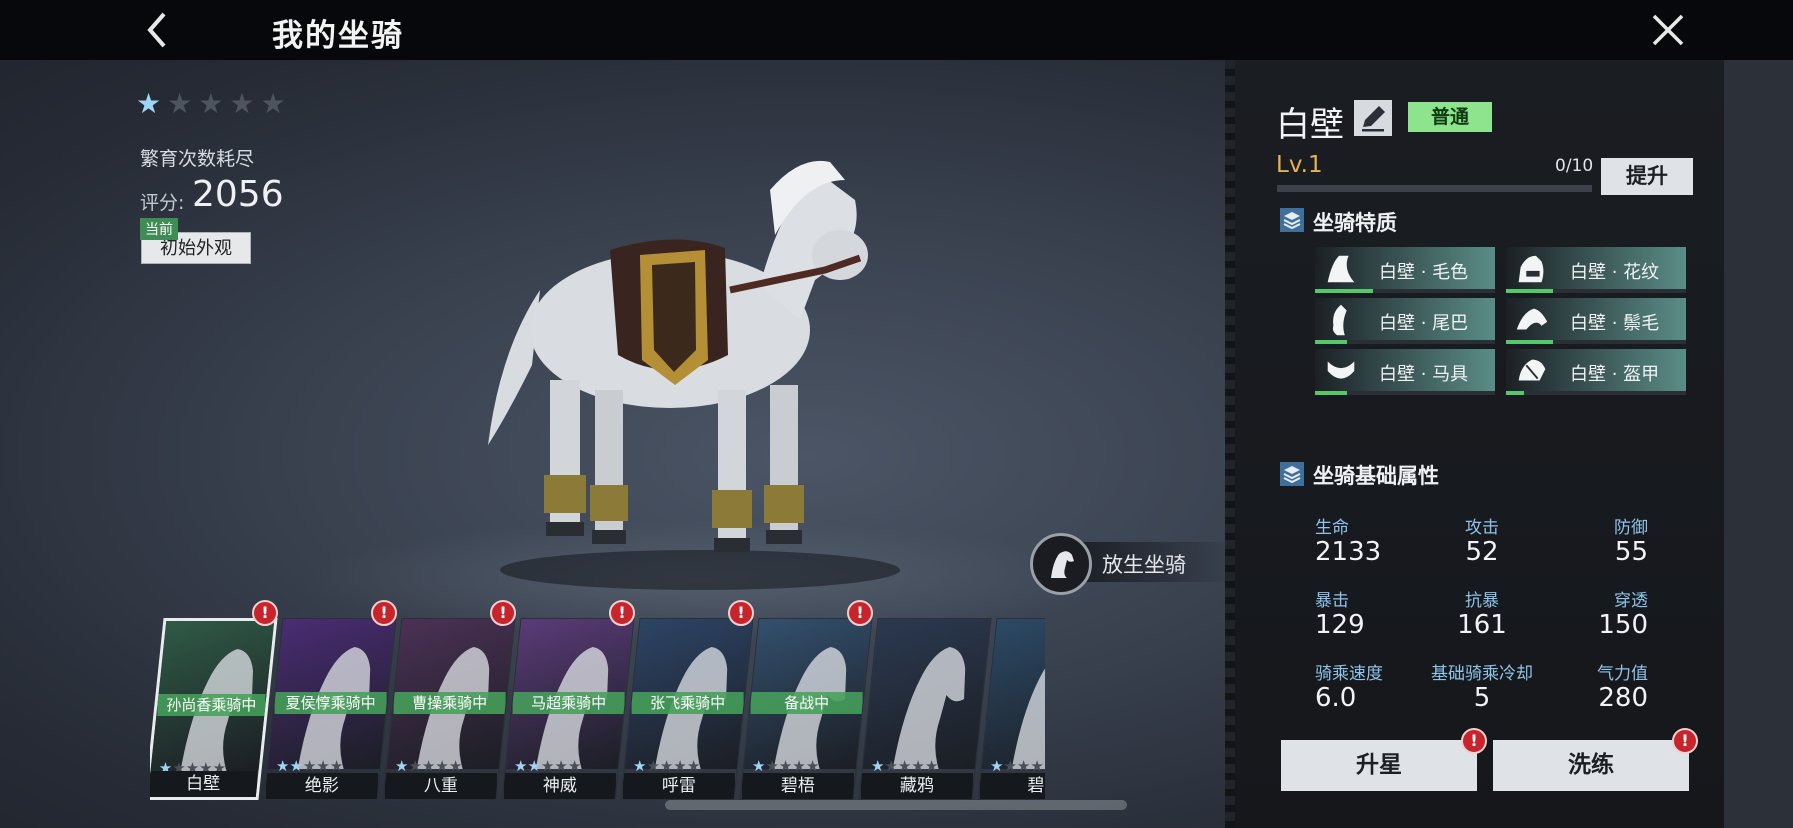  Describe the element at coordinates (1591, 765) in the screenshot. I see `refine-button: 洗练` at that location.